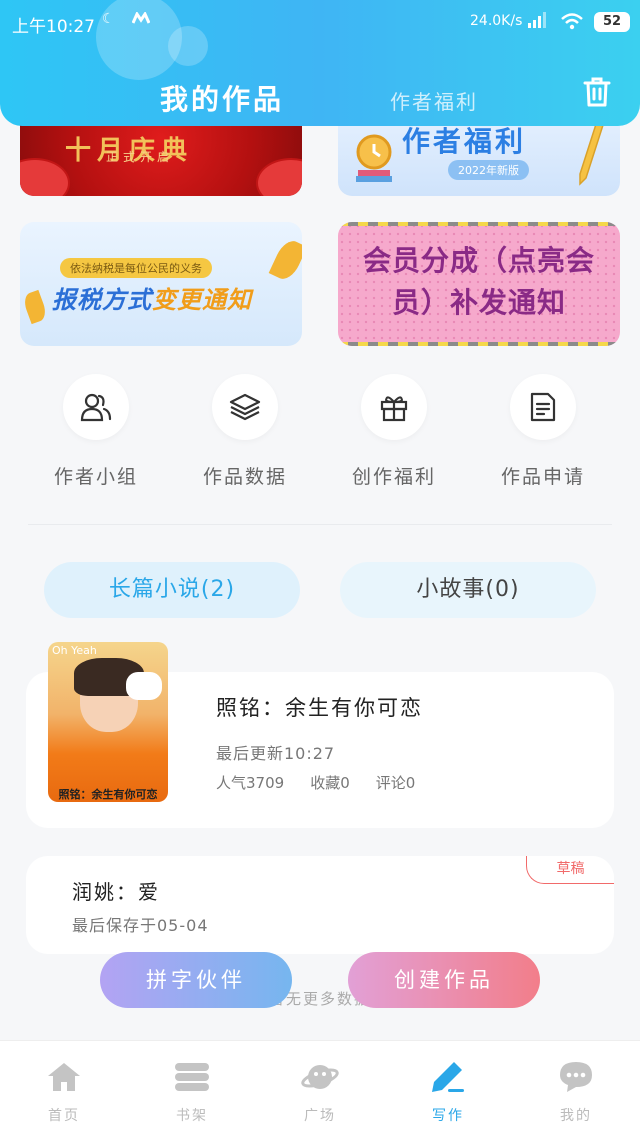 The height and width of the screenshot is (1138, 640). I want to click on chat-bubble-icon, so click(576, 1077).